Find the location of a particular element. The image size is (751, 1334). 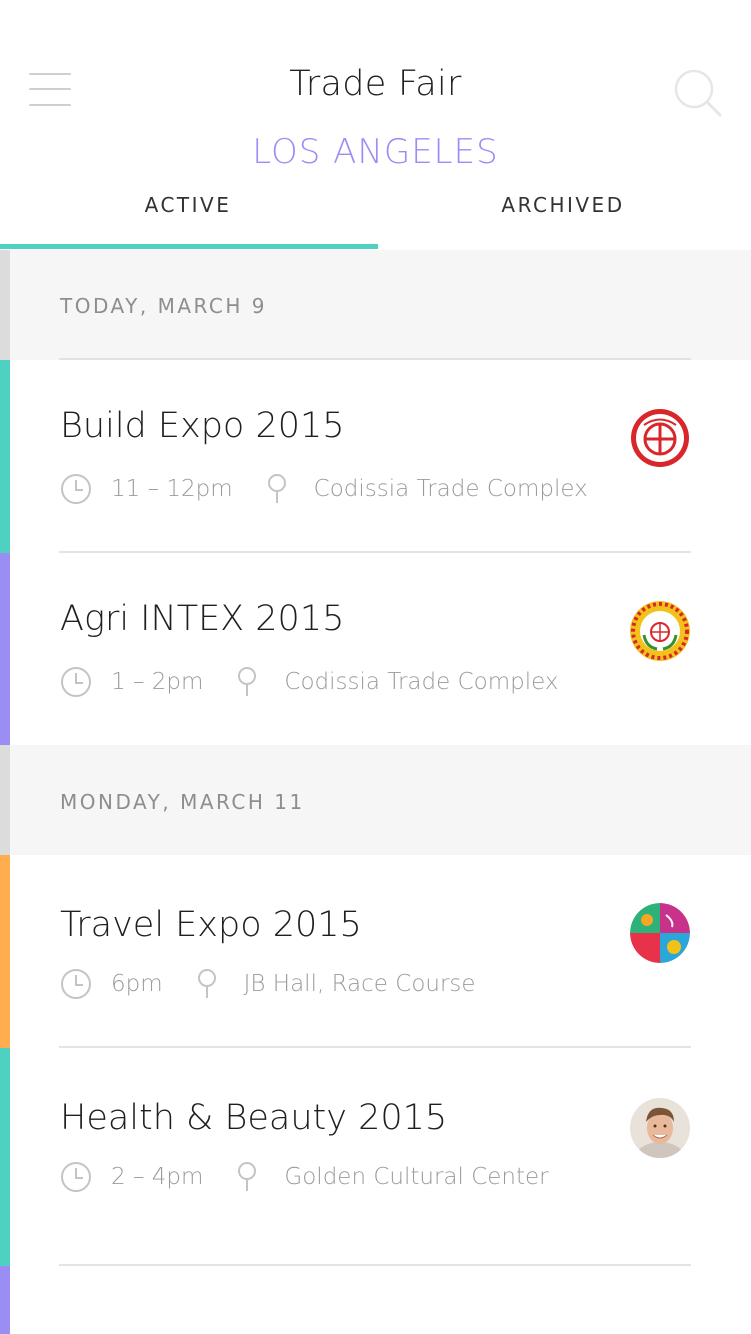

tab-archived: ARCHIVED is located at coordinates (563, 205).